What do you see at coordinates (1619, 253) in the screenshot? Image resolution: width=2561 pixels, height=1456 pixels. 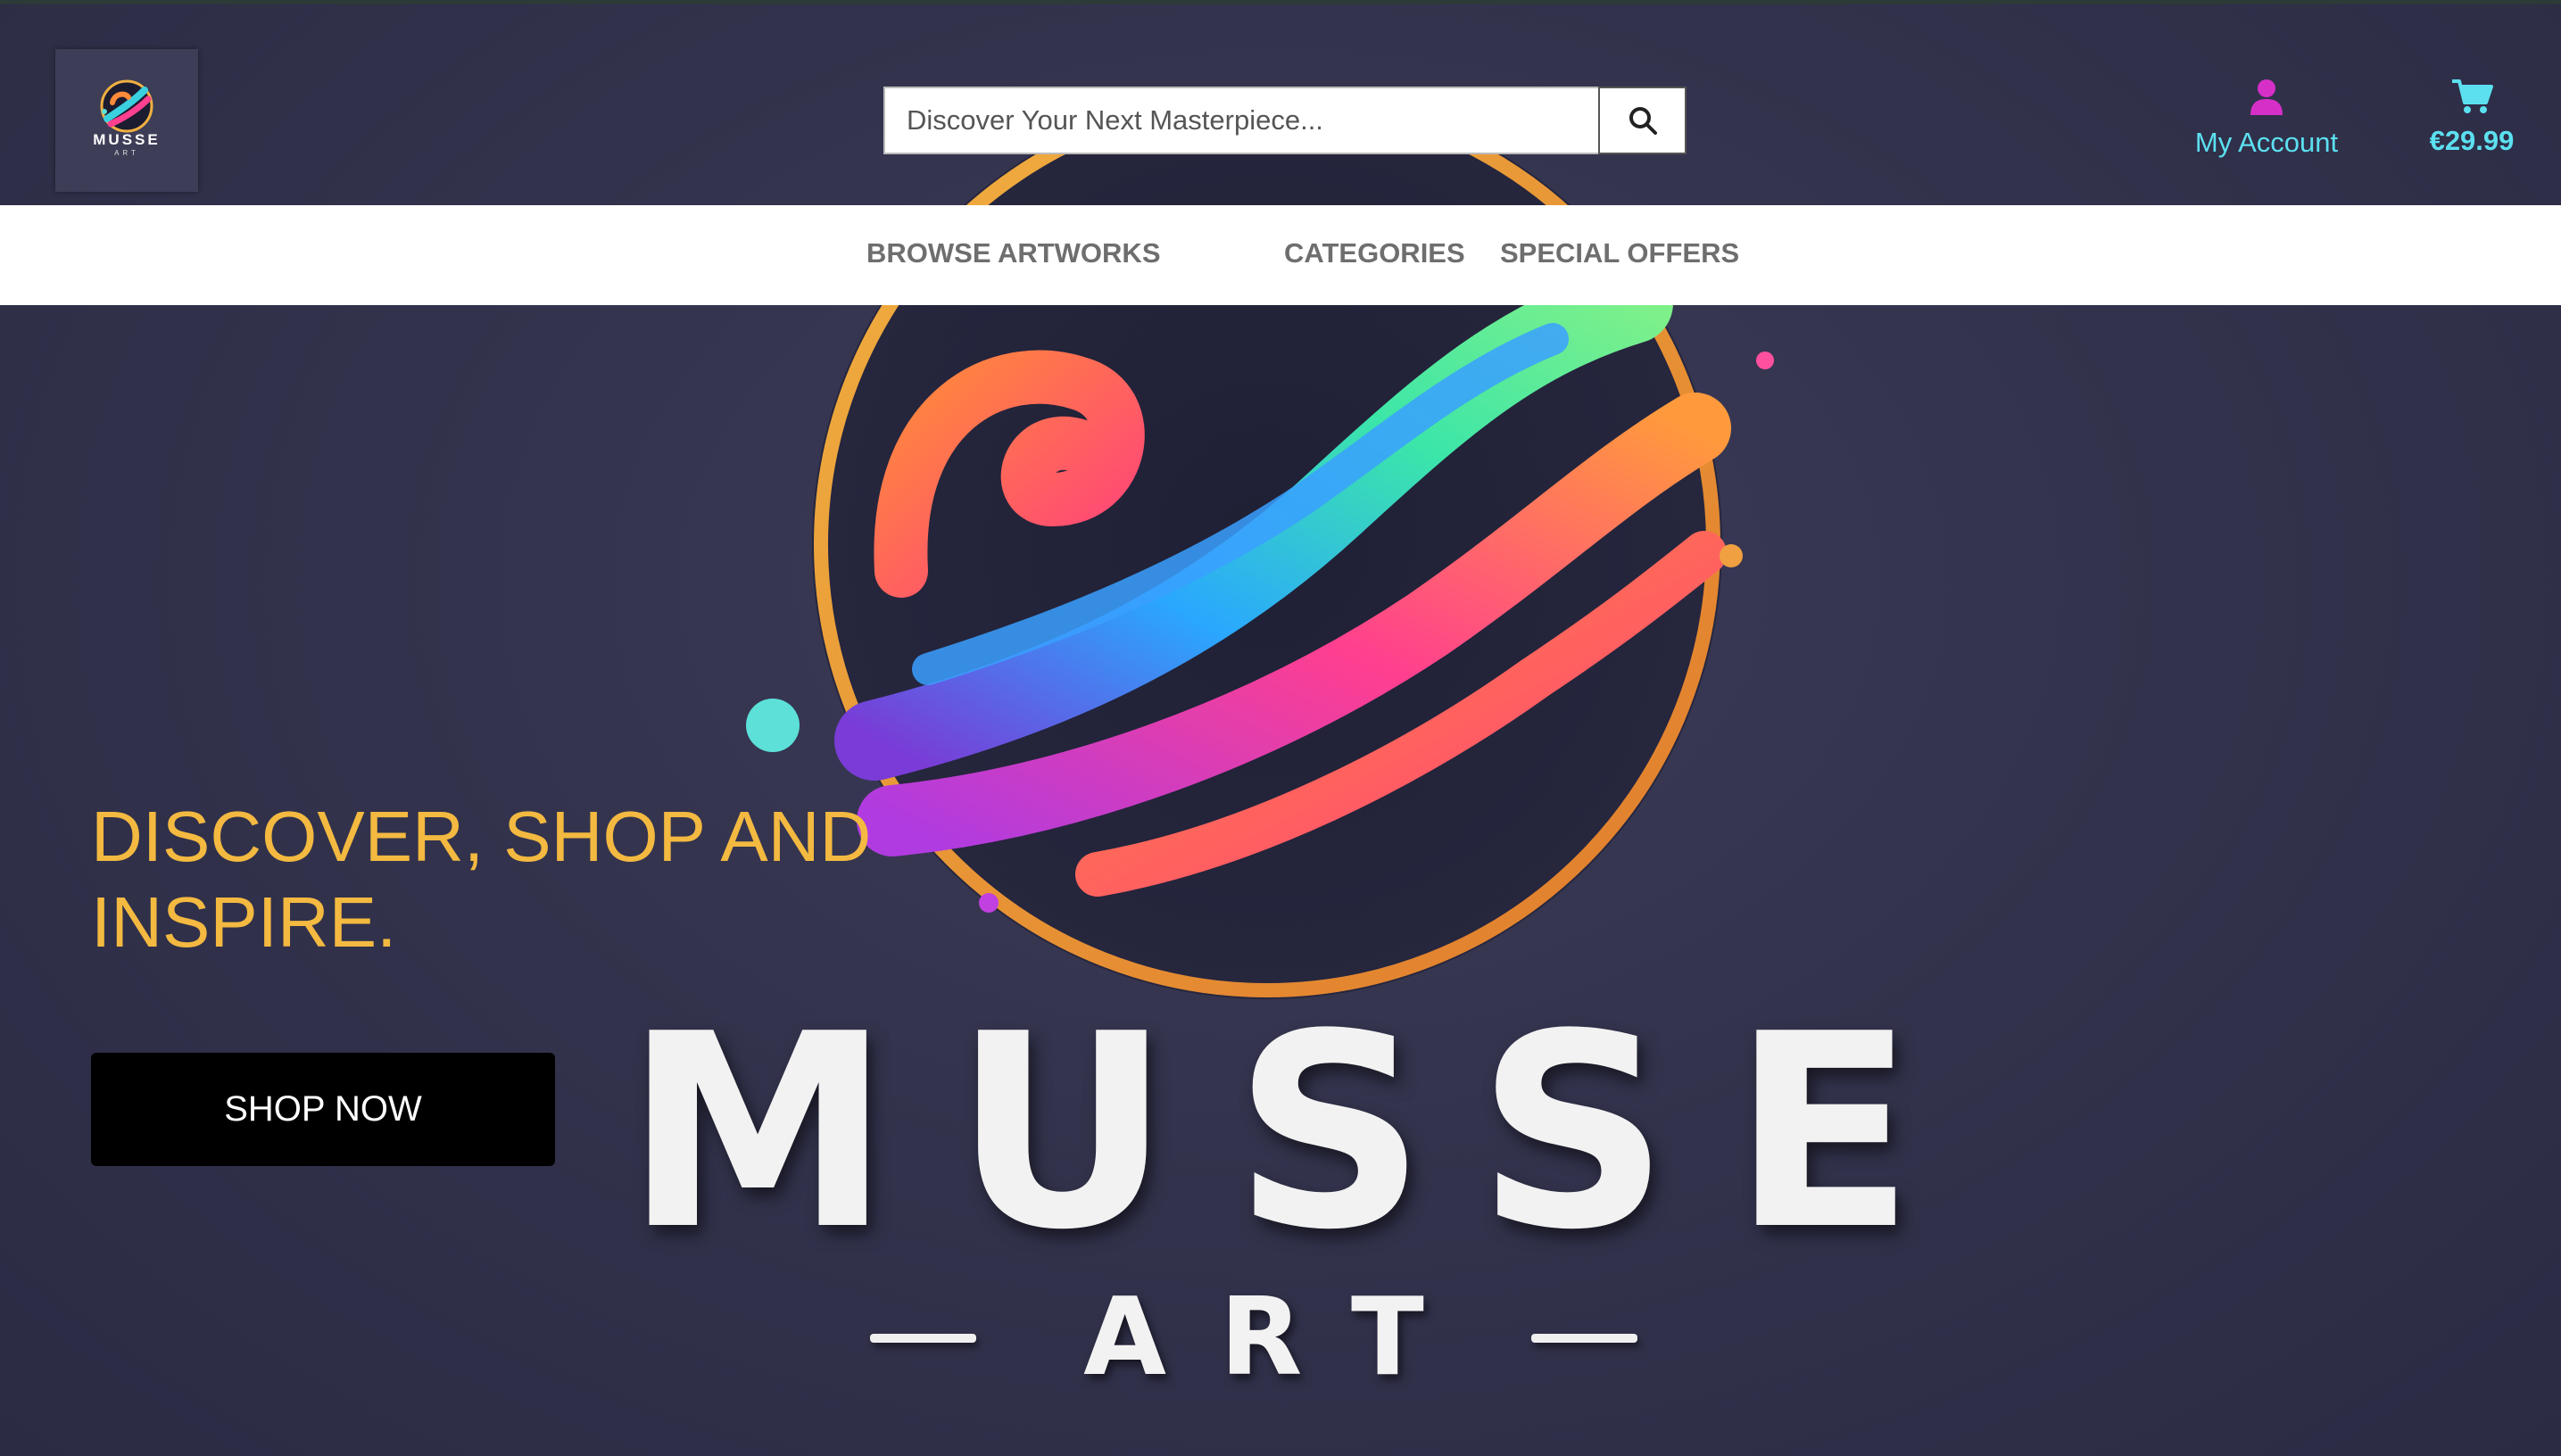 I see `nav-item-special-offers: SPECIAL OFFERS` at bounding box center [1619, 253].